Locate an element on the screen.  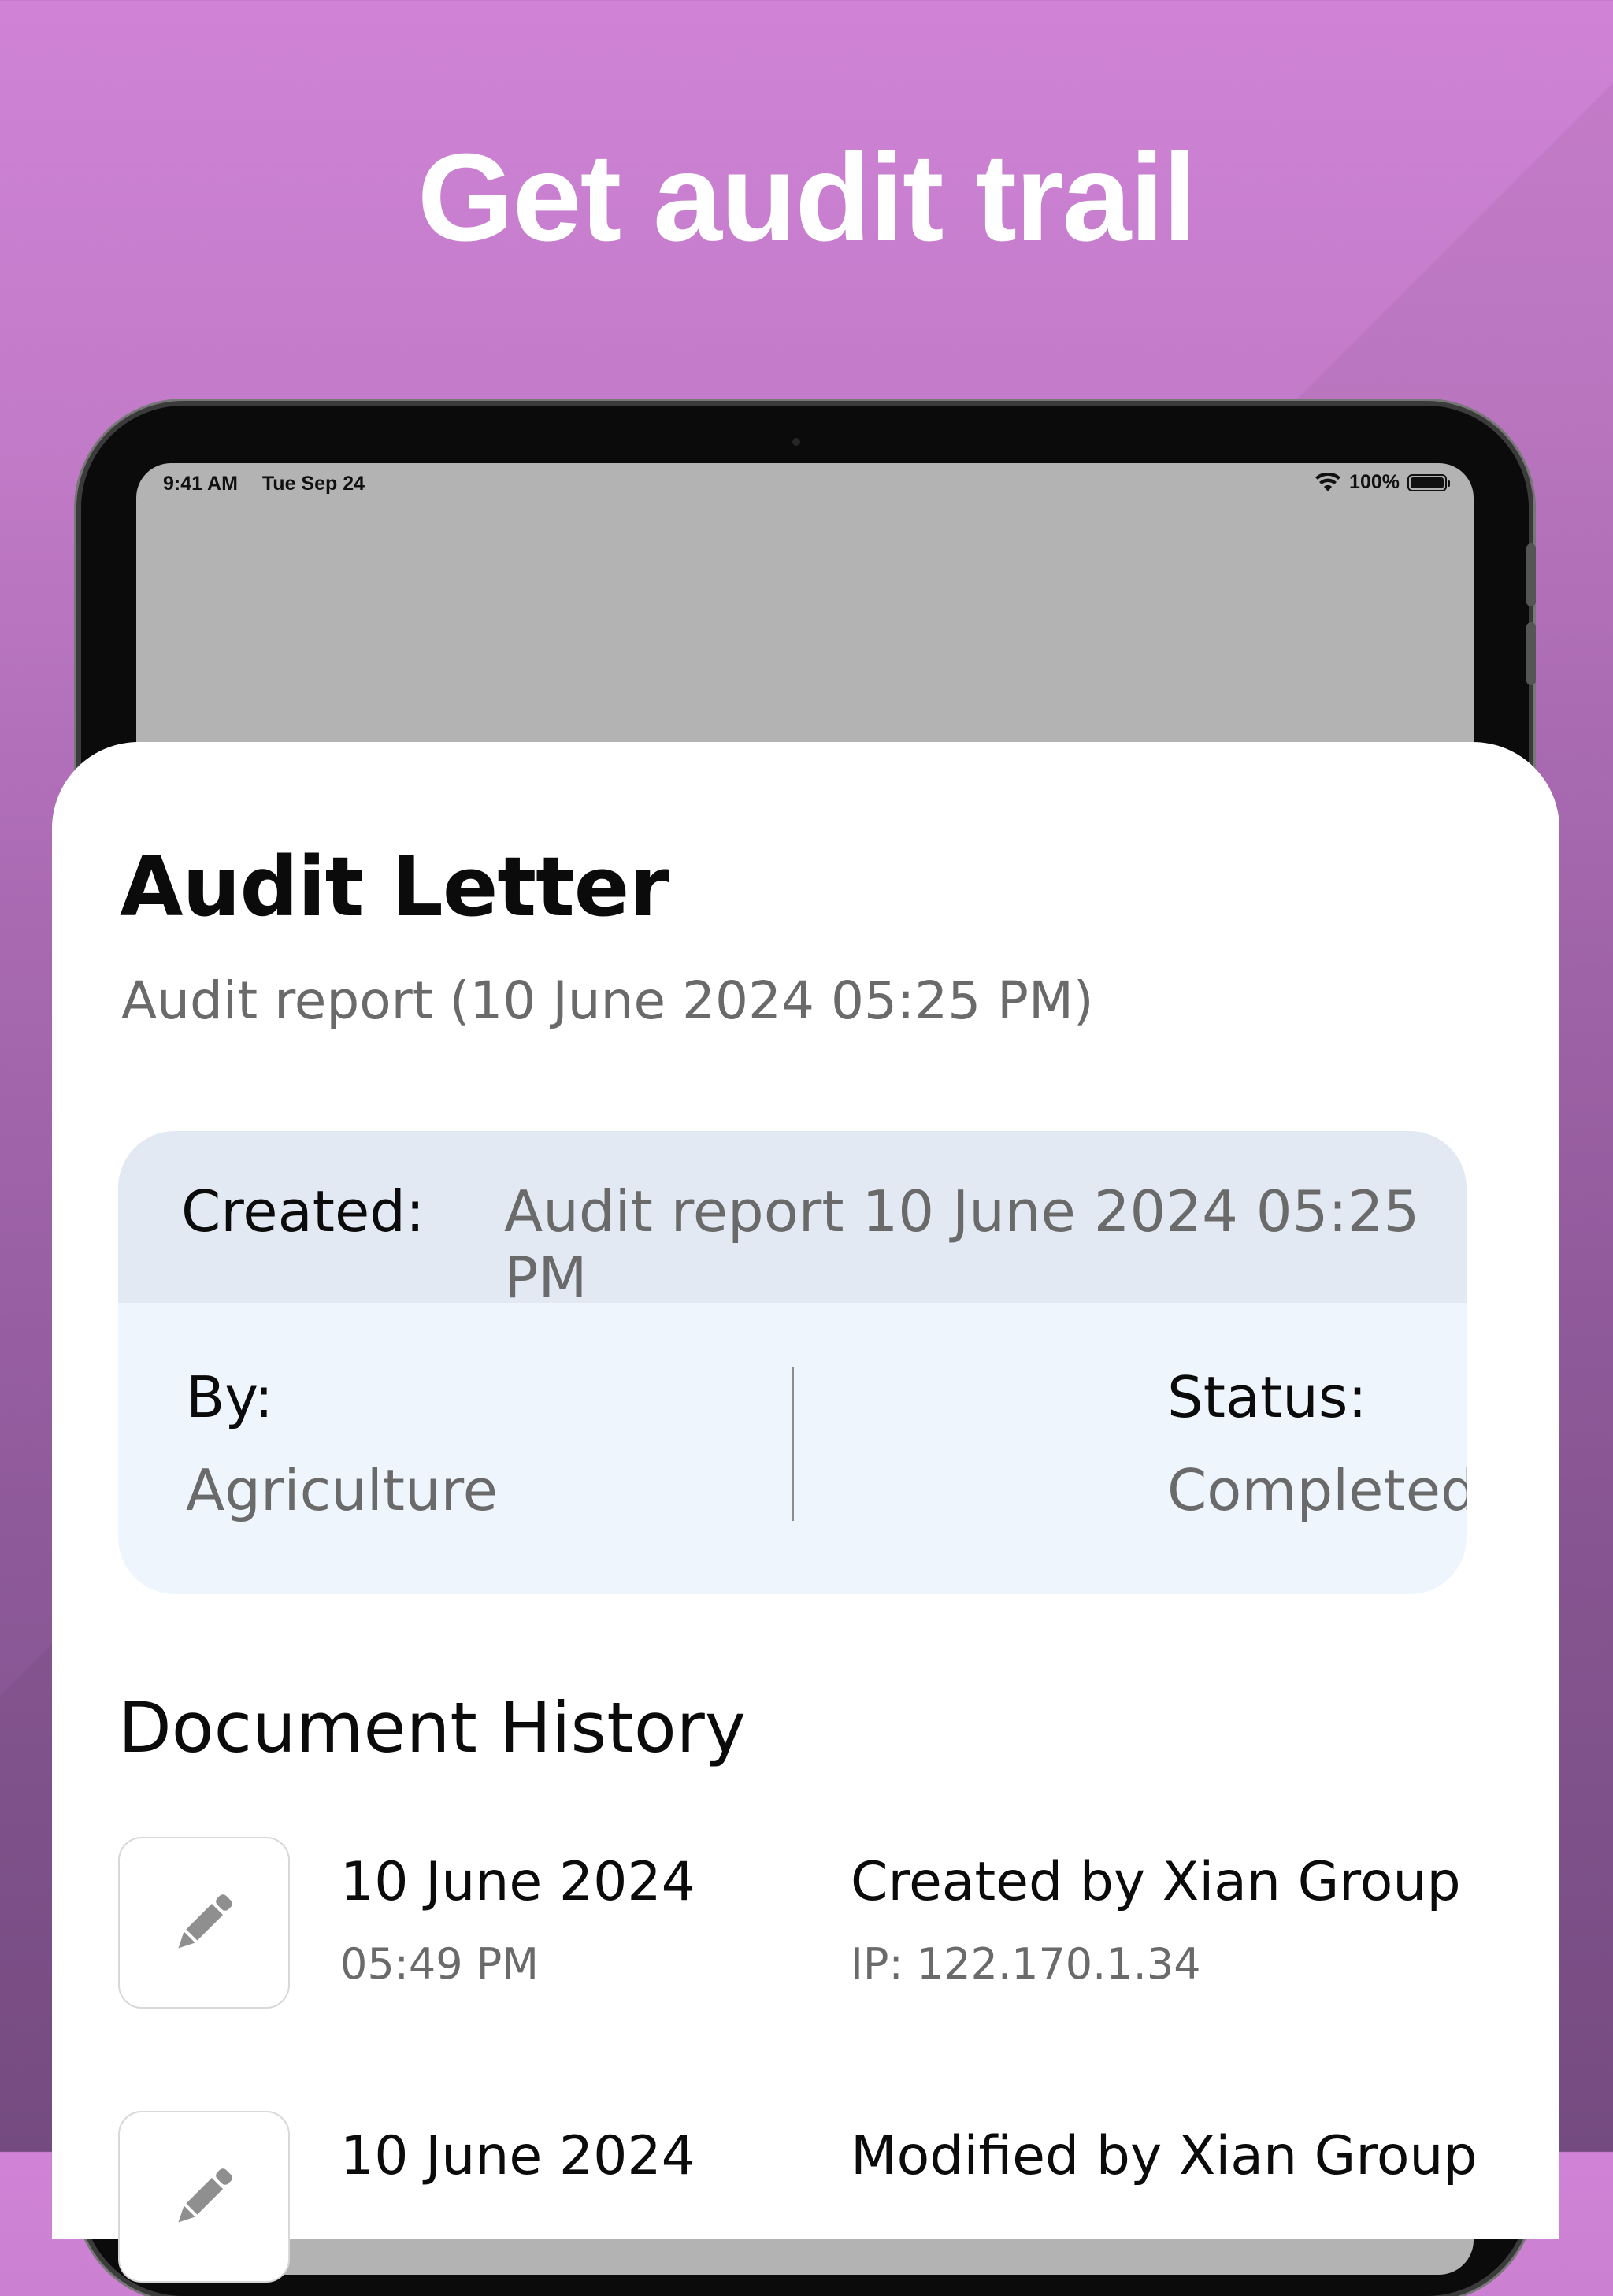
history-action: Created by Xian Group is located at coordinates (1156, 1882).